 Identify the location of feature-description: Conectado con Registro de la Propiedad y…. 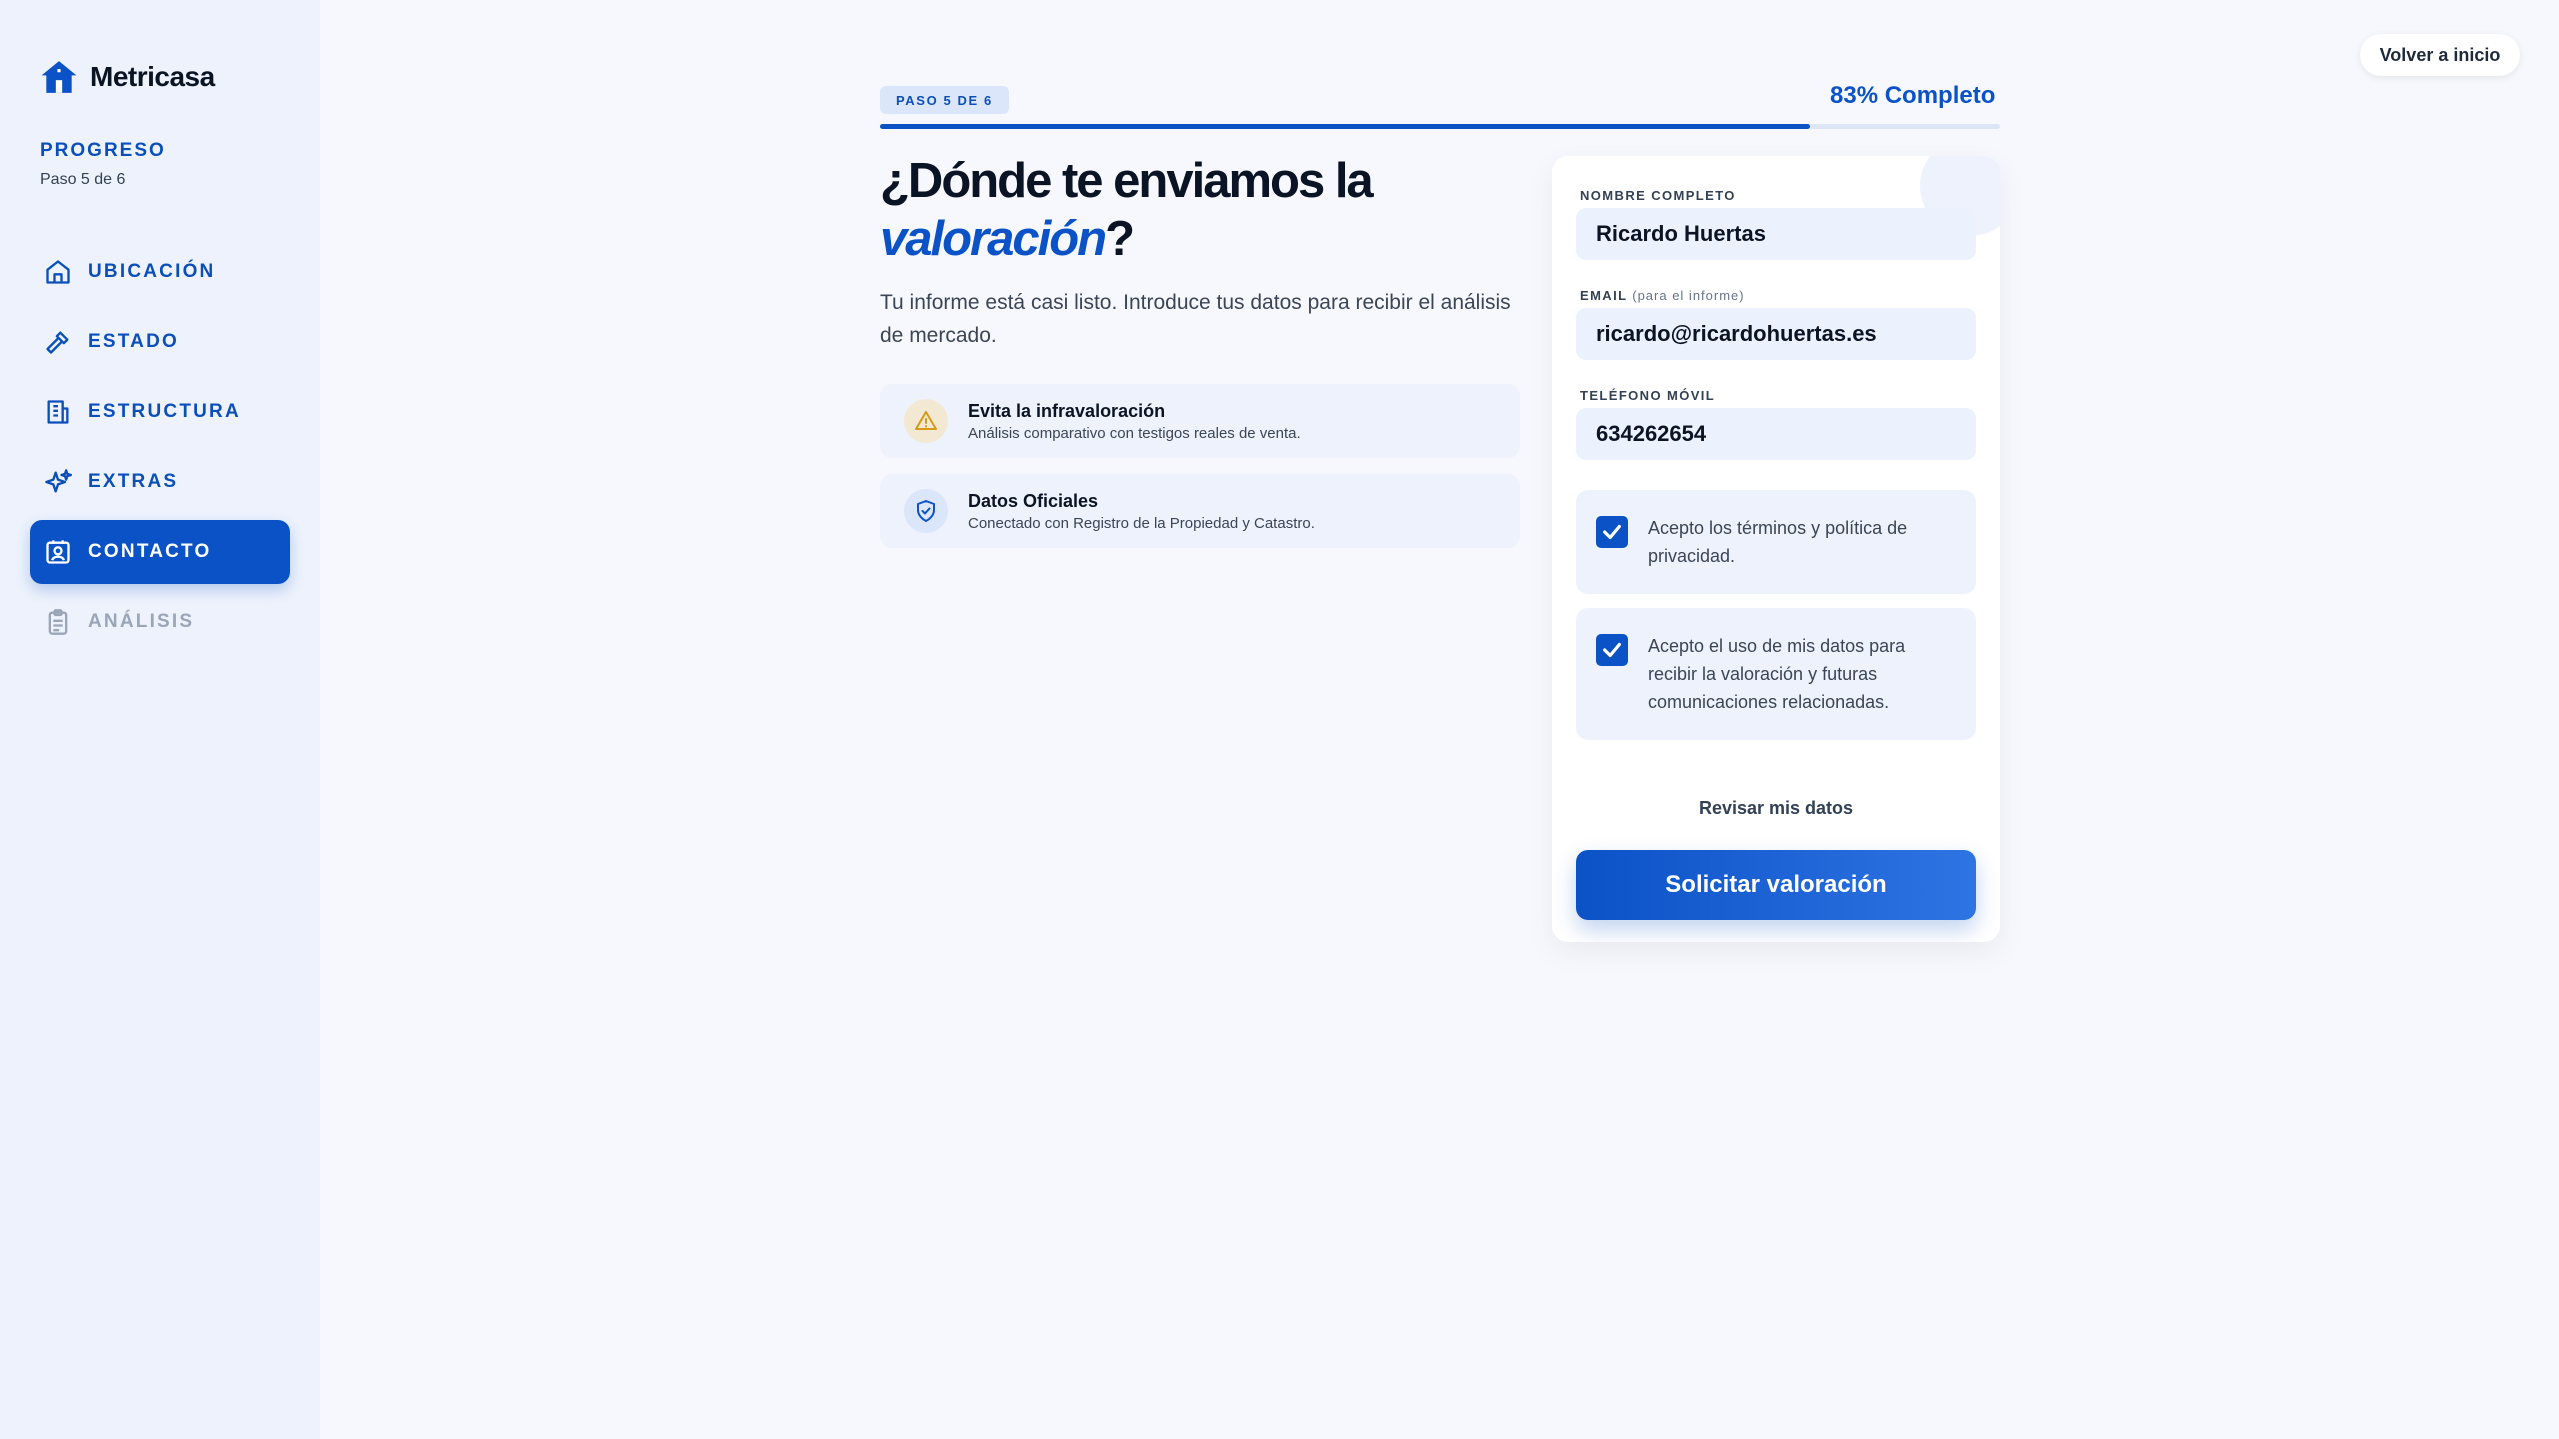
(1141, 523).